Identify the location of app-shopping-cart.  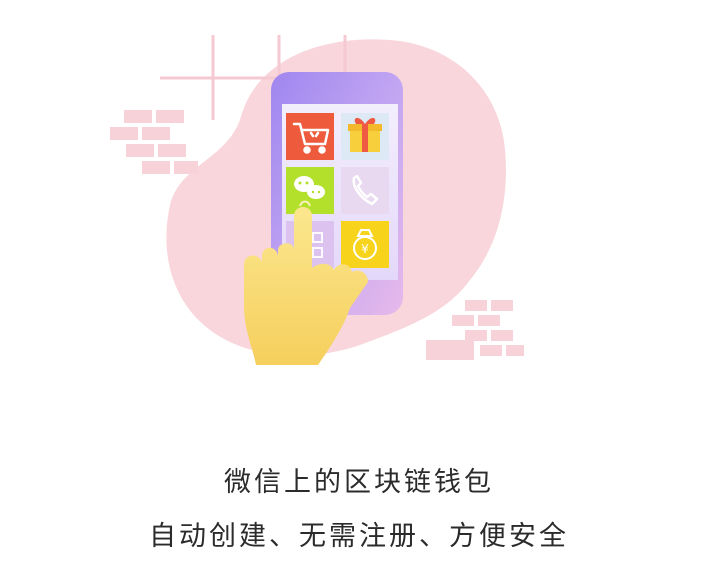
(310, 136).